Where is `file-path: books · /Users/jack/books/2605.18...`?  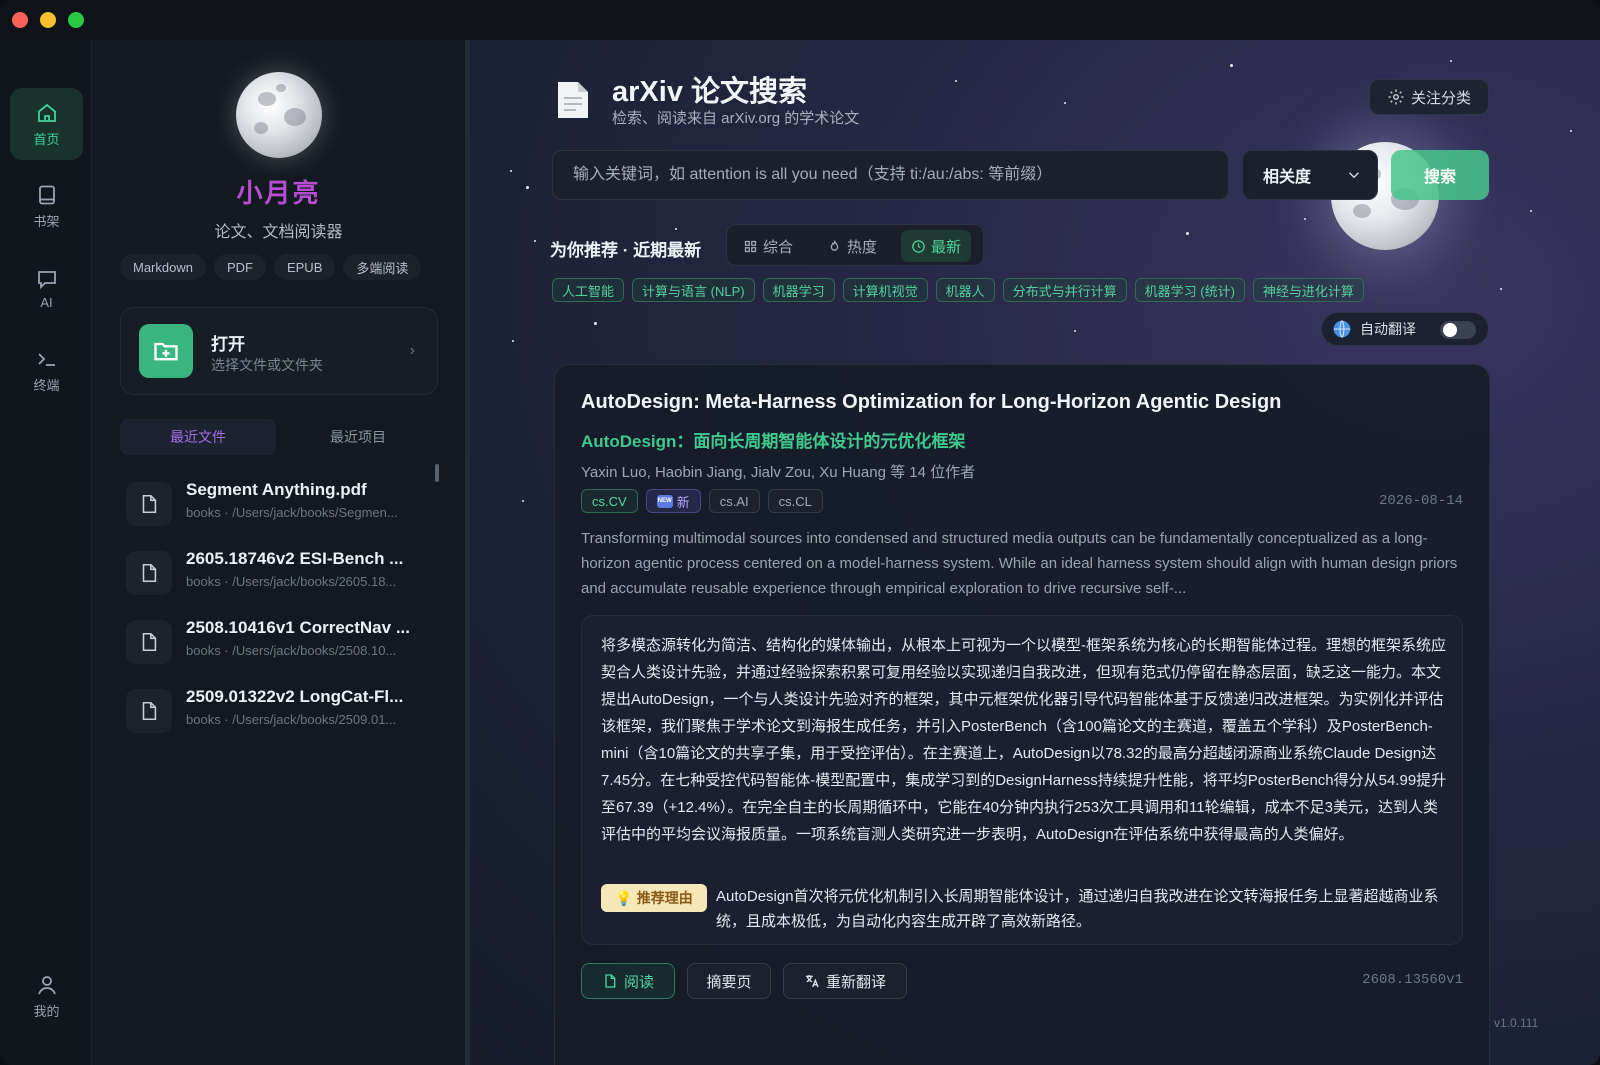 file-path: books · /Users/jack/books/2605.18... is located at coordinates (291, 581).